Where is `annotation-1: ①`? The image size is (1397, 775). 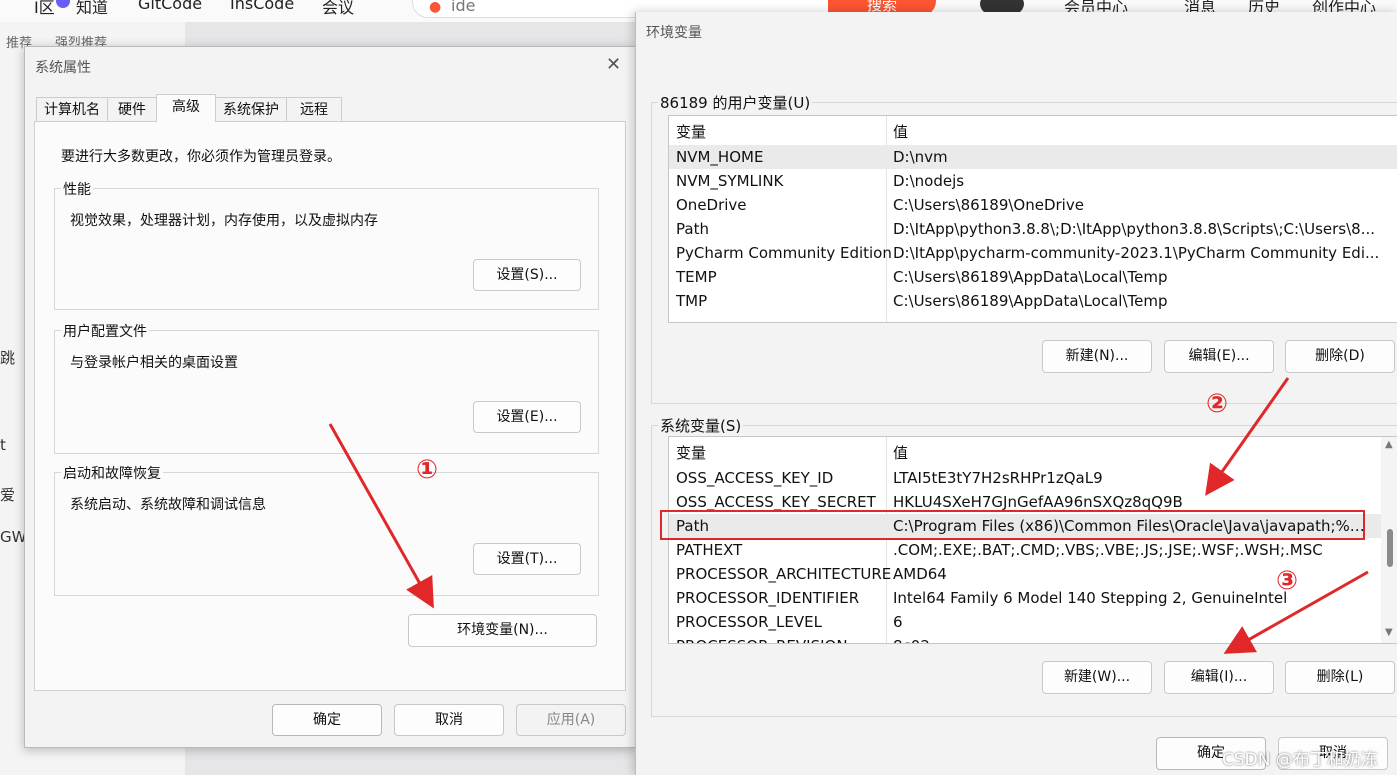 annotation-1: ① is located at coordinates (427, 470).